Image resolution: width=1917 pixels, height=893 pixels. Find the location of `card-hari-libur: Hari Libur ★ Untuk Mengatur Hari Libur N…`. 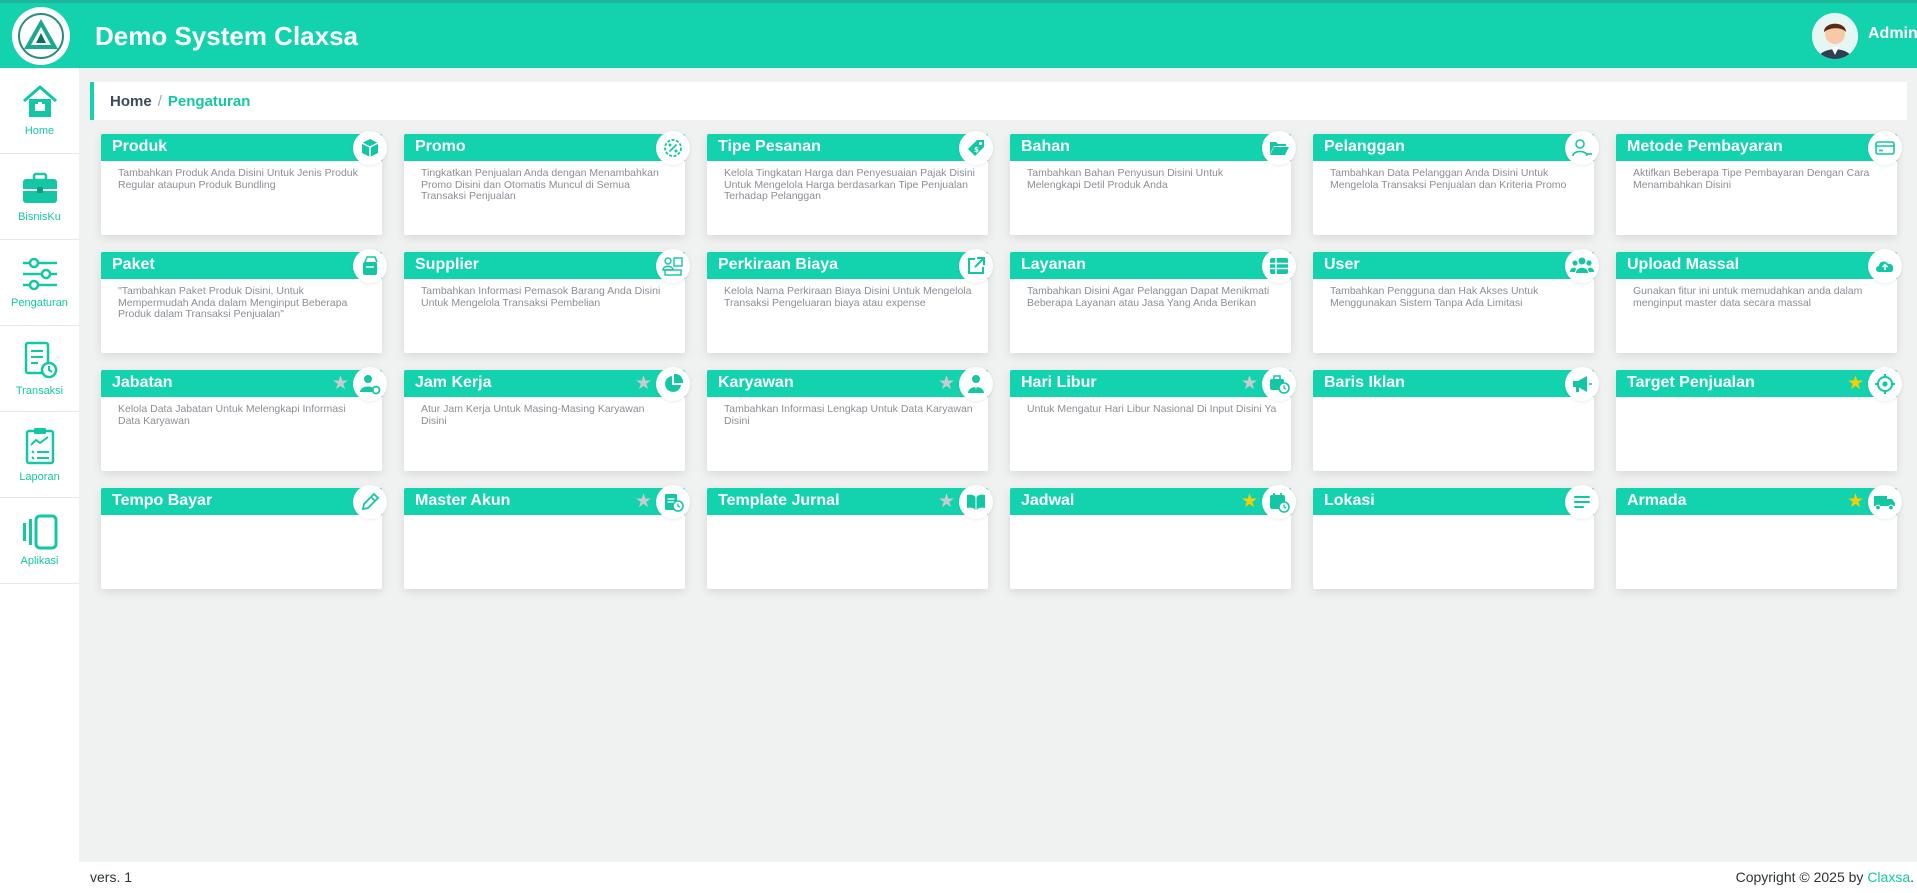

card-hari-libur: Hari Libur ★ Untuk Mengatur Hari Libur N… is located at coordinates (1153, 419).